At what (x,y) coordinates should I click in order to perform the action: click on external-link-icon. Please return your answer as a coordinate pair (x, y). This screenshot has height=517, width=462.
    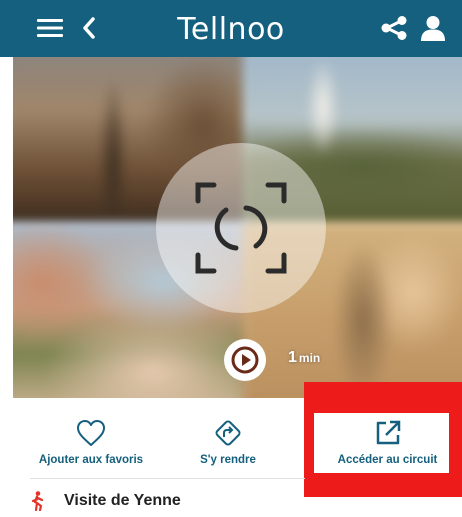
    Looking at the image, I should click on (388, 433).